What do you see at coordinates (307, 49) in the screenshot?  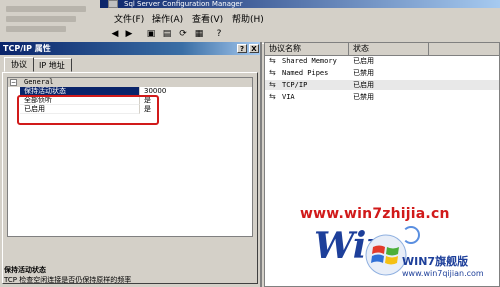 I see `column-header-name: 协议名称` at bounding box center [307, 49].